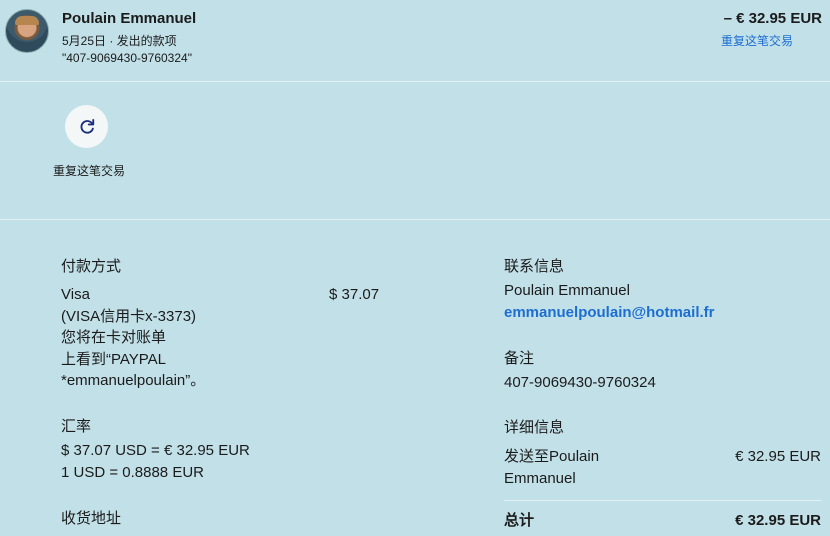 This screenshot has width=830, height=536. I want to click on contact-info-title: 联系信息, so click(534, 266).